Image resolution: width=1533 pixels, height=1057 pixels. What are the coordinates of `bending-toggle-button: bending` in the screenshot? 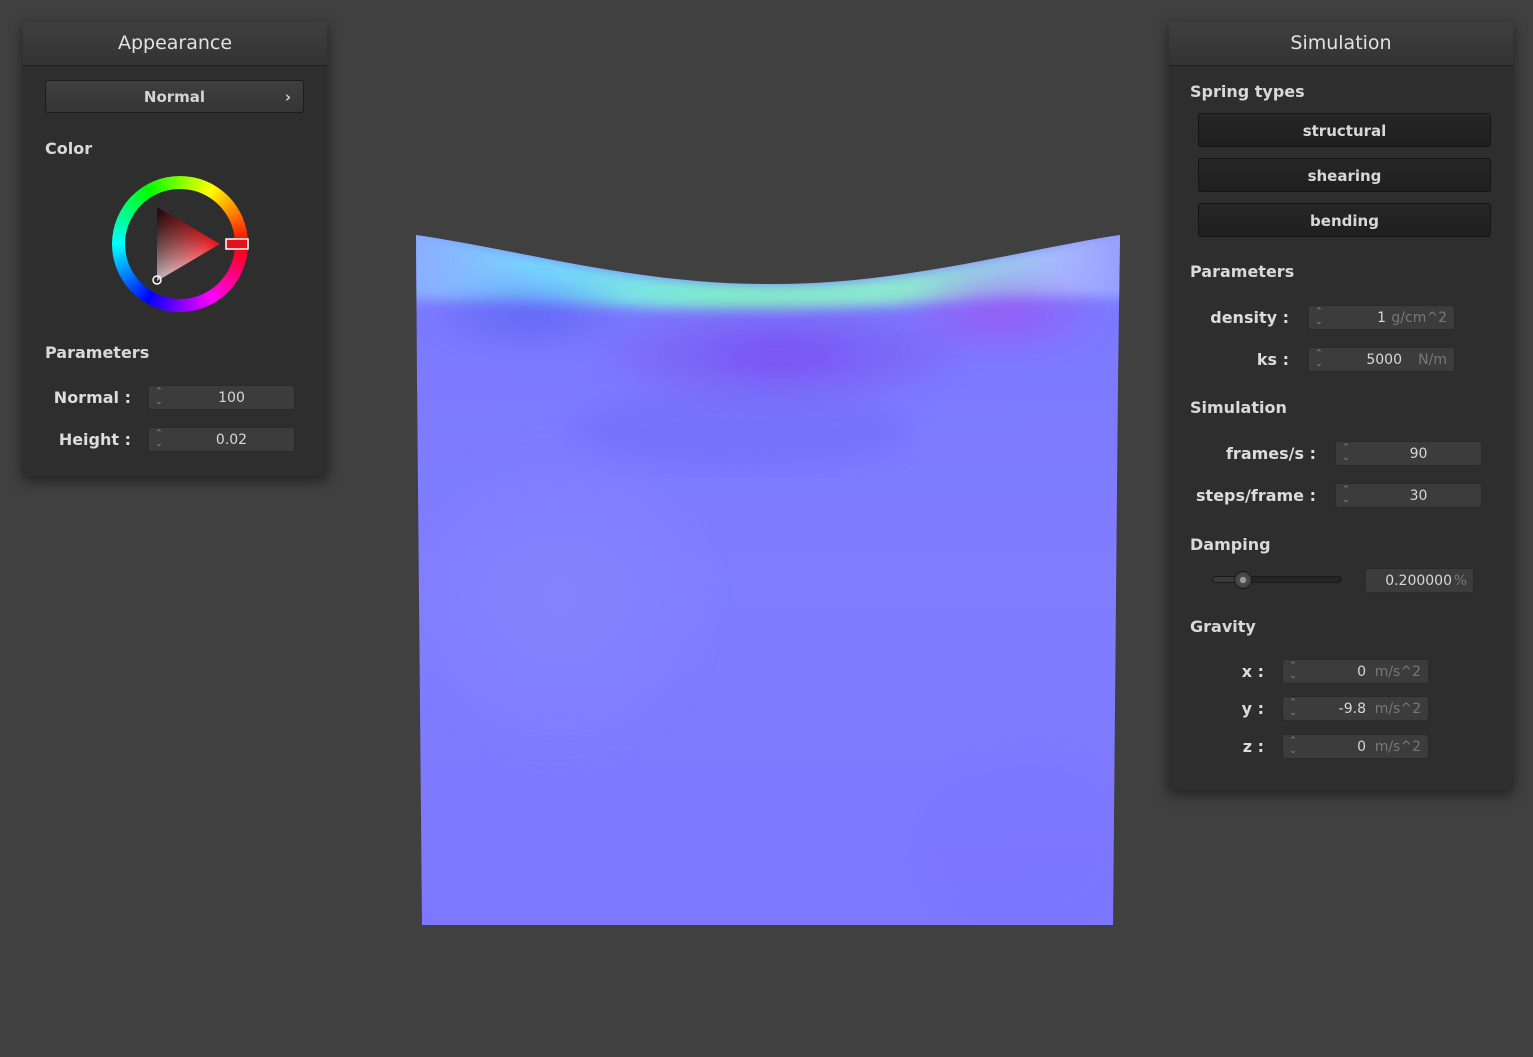 It's located at (1344, 220).